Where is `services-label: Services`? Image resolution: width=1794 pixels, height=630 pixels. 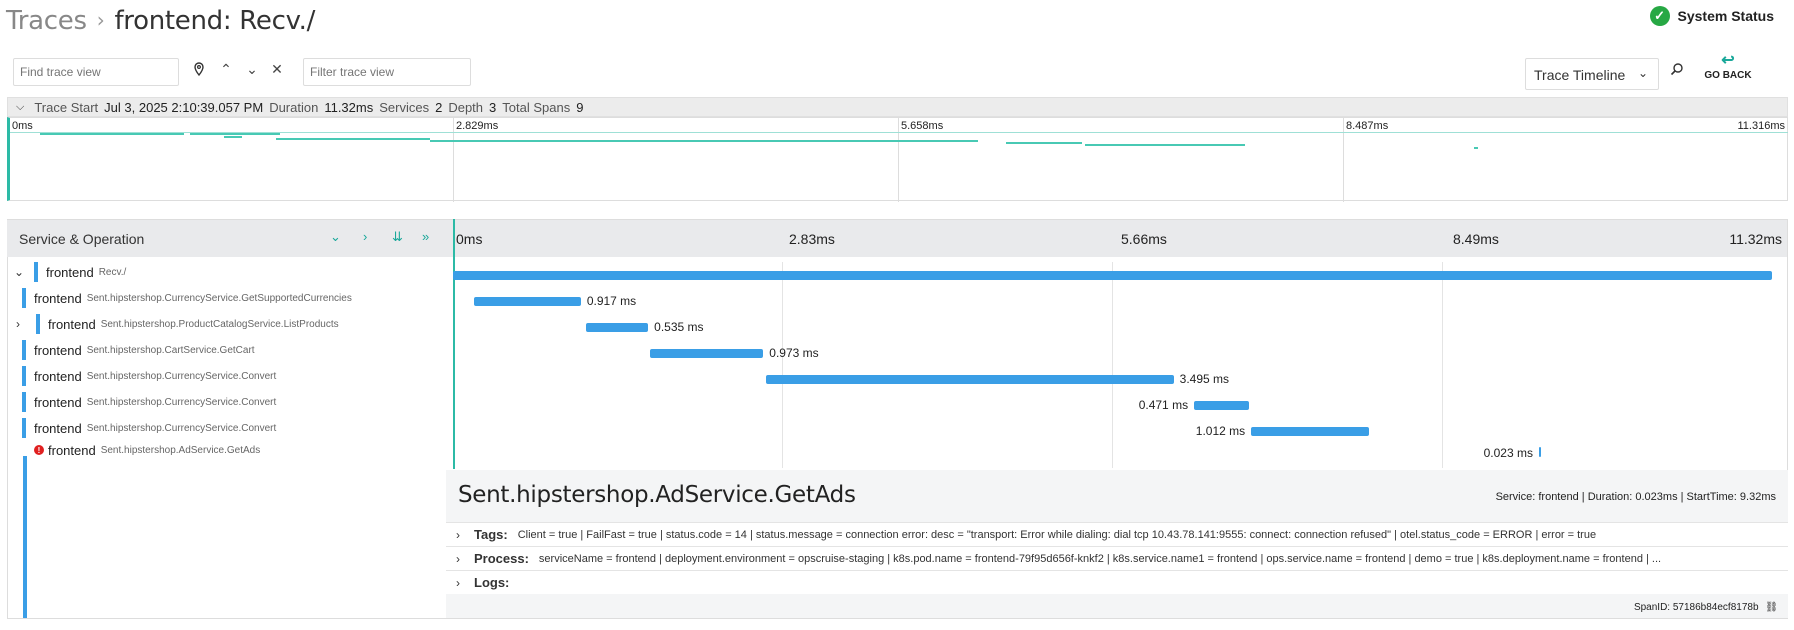
services-label: Services is located at coordinates (404, 107).